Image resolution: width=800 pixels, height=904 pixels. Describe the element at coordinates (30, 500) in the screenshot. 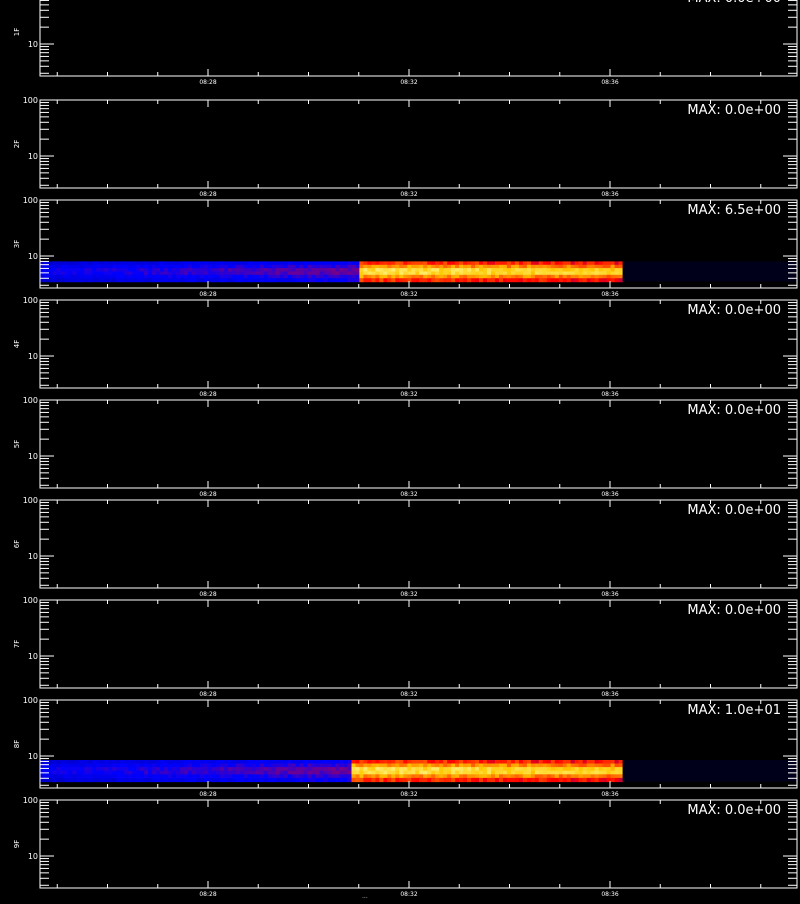

I see `y-tick-label: 100` at that location.